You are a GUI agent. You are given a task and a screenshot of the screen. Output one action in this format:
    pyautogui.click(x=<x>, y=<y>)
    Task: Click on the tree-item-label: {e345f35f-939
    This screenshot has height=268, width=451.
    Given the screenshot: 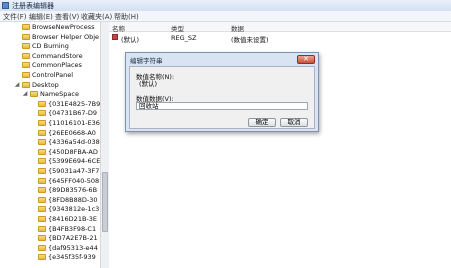 What is the action you would take?
    pyautogui.click(x=72, y=257)
    